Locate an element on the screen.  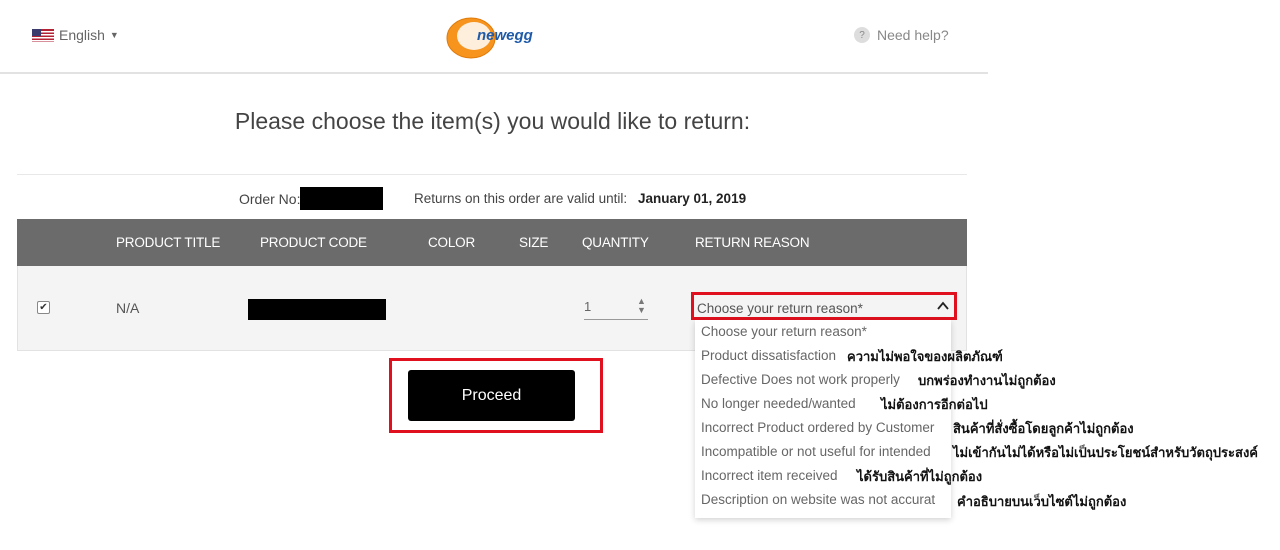
product-code-redacted is located at coordinates (317, 309).